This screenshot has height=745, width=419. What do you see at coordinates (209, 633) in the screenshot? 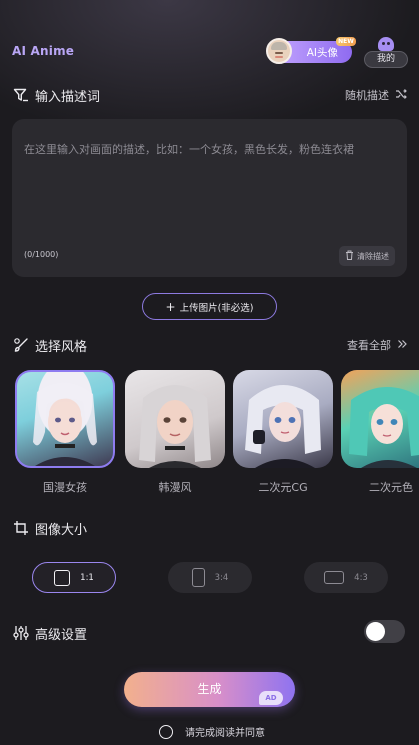
I see `advanced-settings-row: 高级设置` at bounding box center [209, 633].